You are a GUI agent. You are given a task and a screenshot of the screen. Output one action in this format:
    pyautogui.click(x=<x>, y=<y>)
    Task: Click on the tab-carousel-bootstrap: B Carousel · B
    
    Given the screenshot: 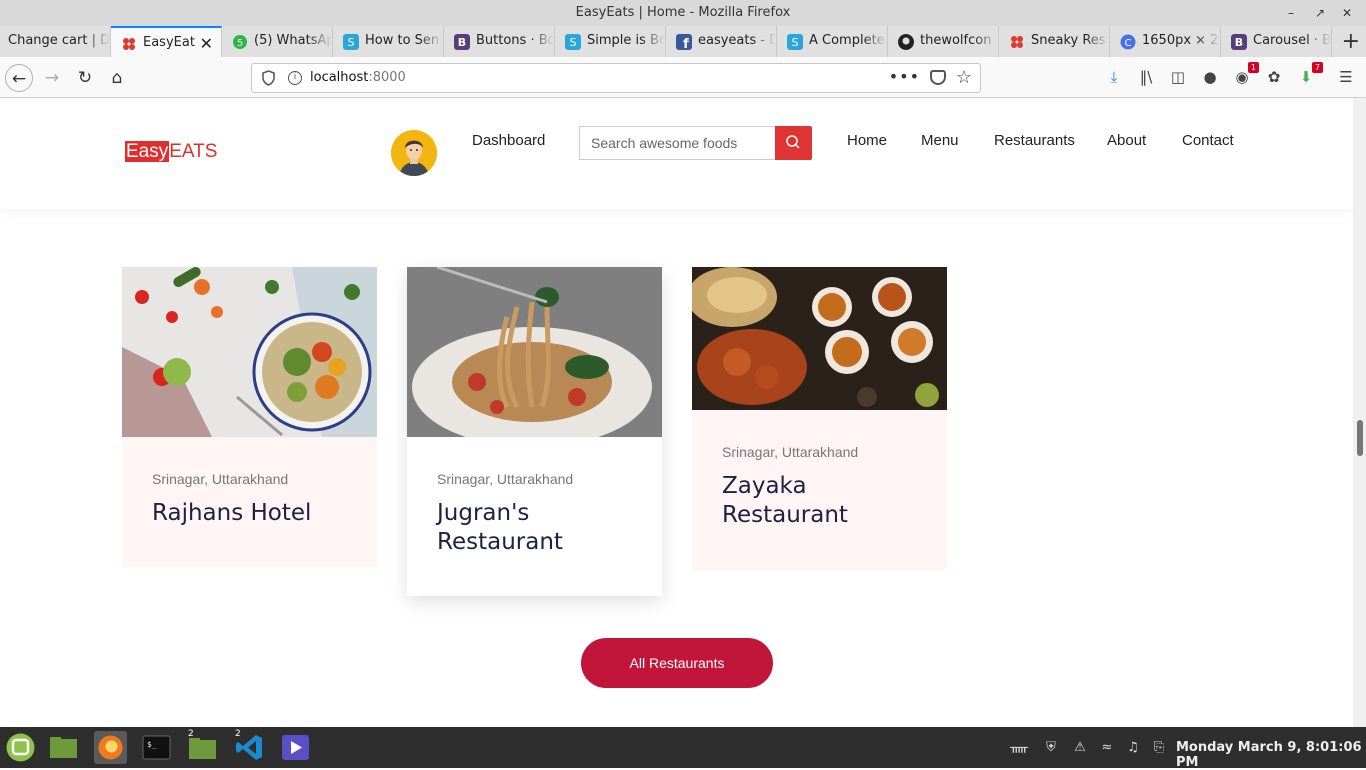 What is the action you would take?
    pyautogui.click(x=1276, y=41)
    